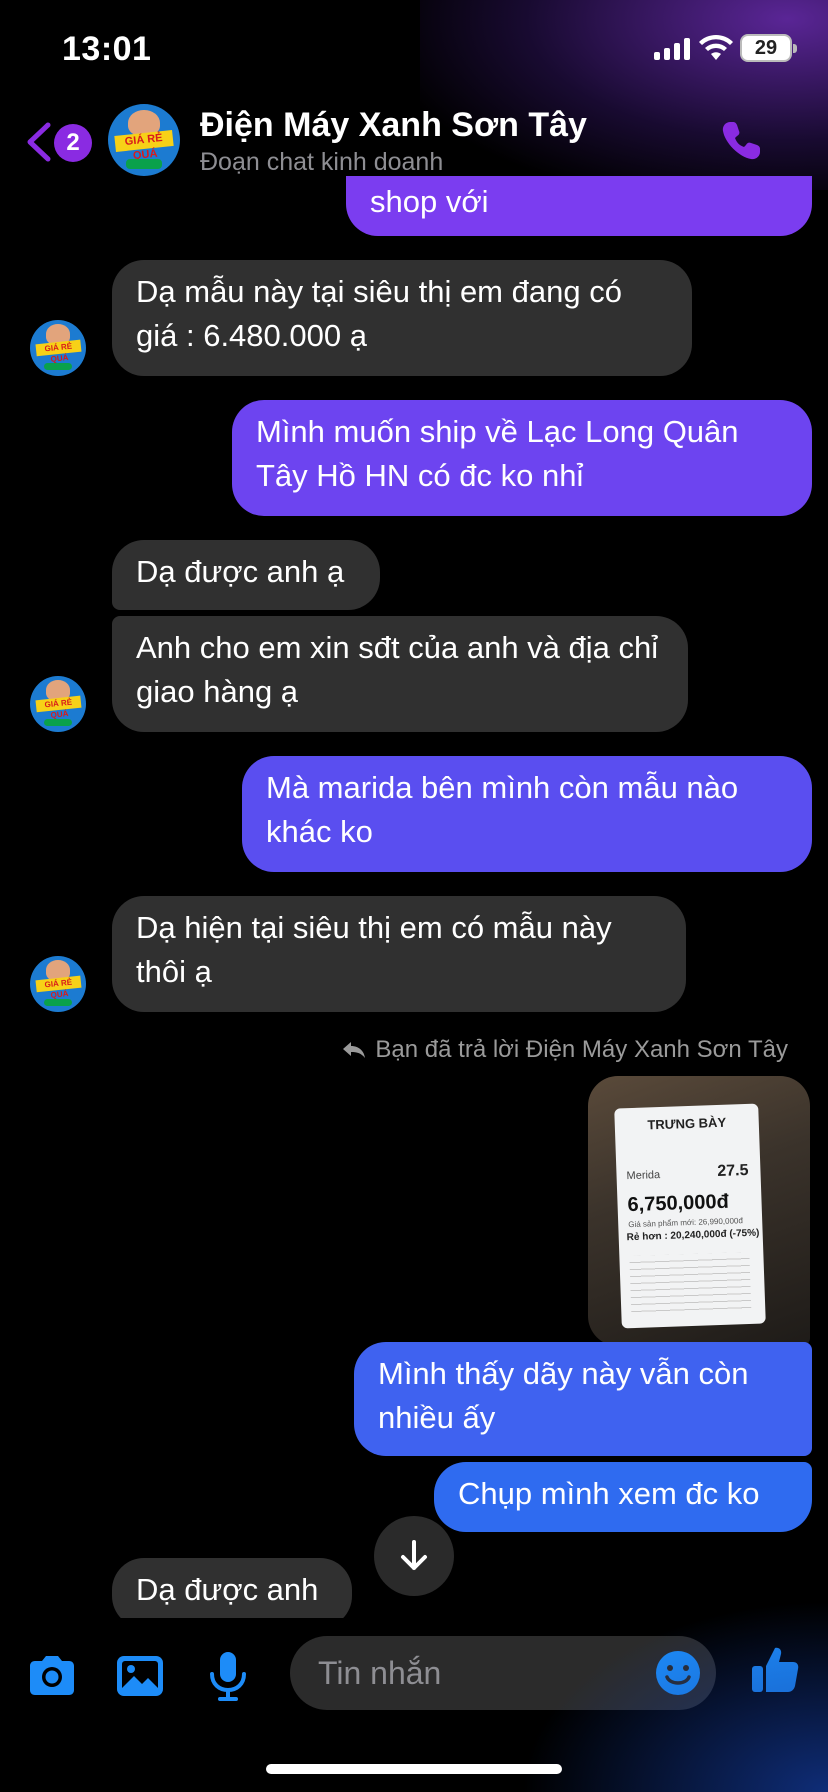 This screenshot has height=1792, width=828. What do you see at coordinates (478, 1673) in the screenshot?
I see `message-input` at bounding box center [478, 1673].